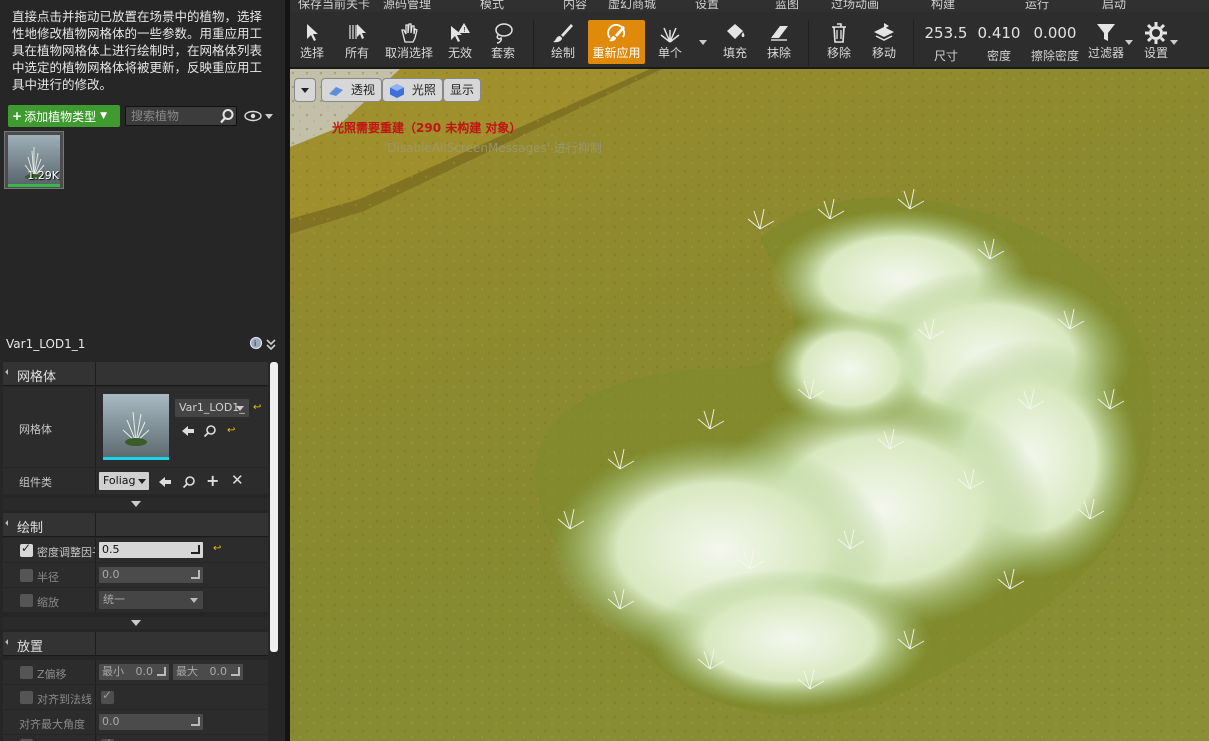 Image resolution: width=1209 pixels, height=741 pixels. I want to click on single-label: 单个, so click(669, 53).